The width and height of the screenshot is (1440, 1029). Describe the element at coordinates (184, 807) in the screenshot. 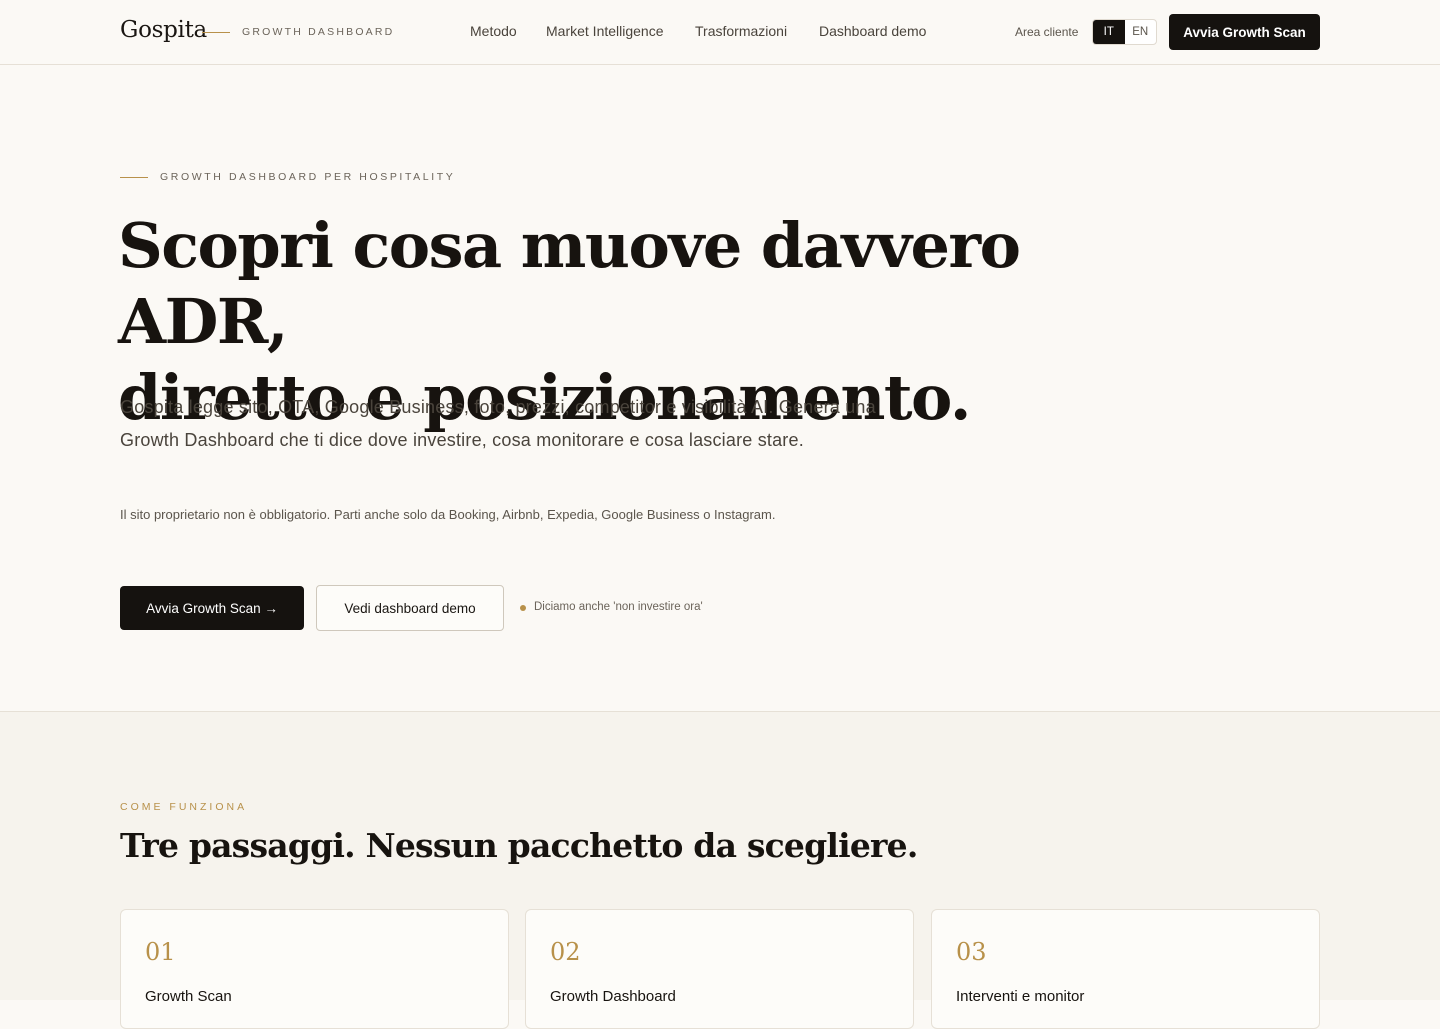

I see `section-eyebrow: COME FUNZIONA` at that location.